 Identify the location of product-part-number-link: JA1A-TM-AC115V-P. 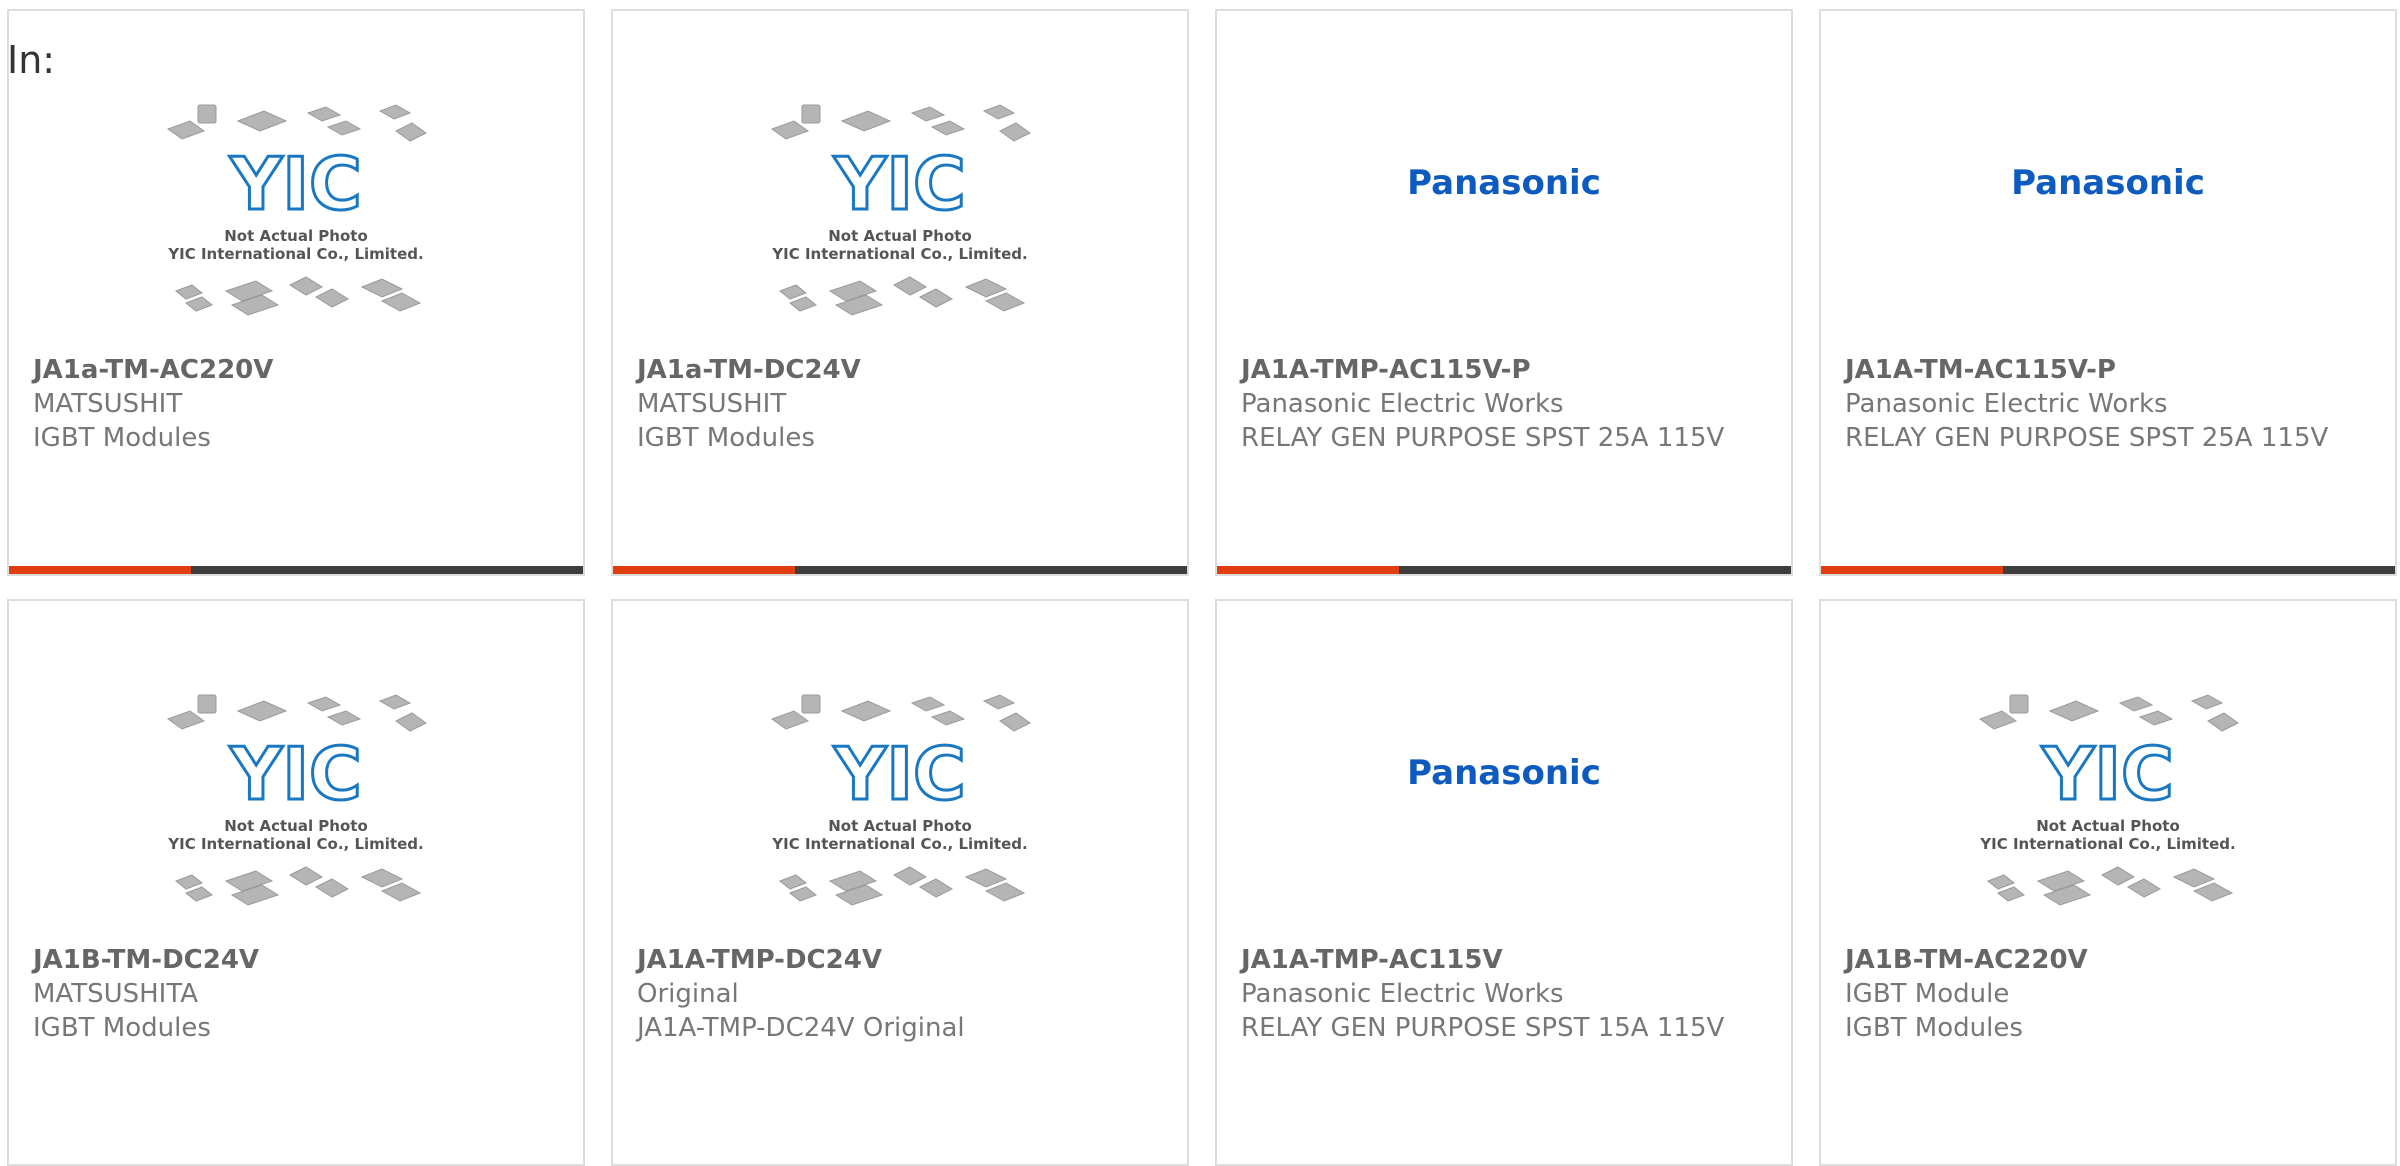
(2108, 370).